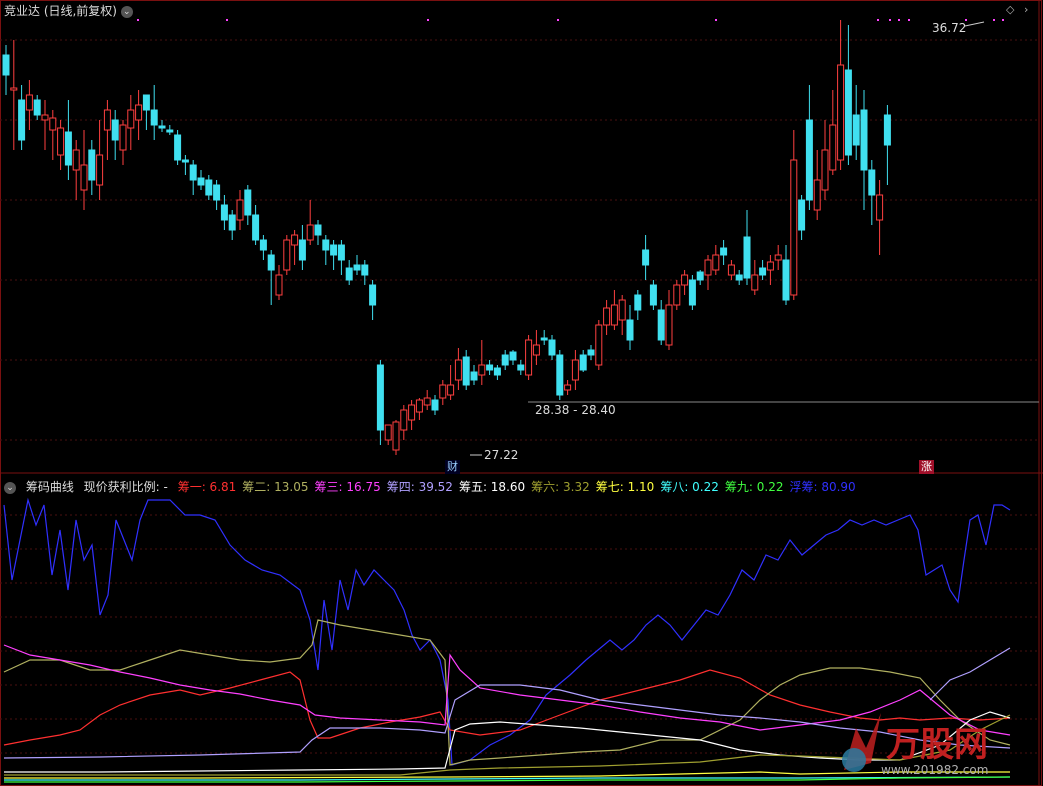 Image resolution: width=1043 pixels, height=786 pixels. Describe the element at coordinates (937, 745) in the screenshot. I see `watermark-brand: 万股网` at that location.